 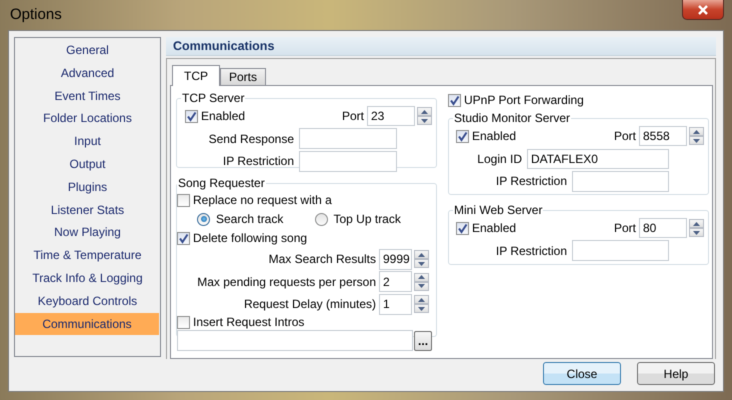 What do you see at coordinates (87, 118) in the screenshot?
I see `sidebar-item: Folder Locations` at bounding box center [87, 118].